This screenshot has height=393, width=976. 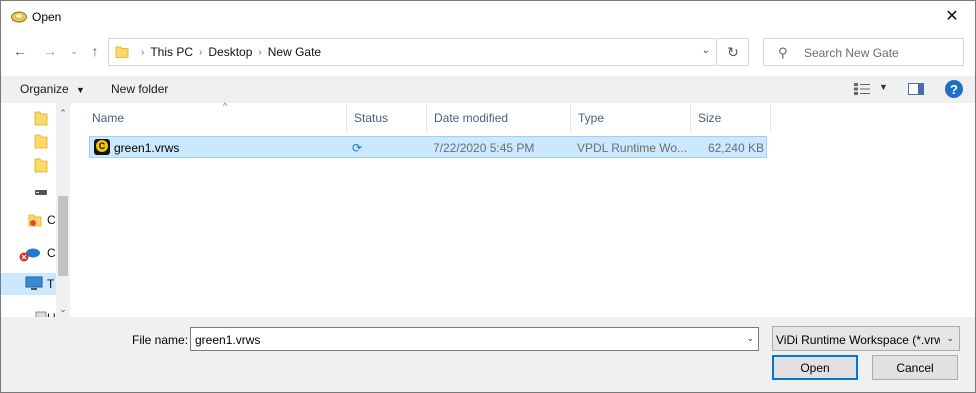 What do you see at coordinates (47, 17) in the screenshot?
I see `window-title: Open` at bounding box center [47, 17].